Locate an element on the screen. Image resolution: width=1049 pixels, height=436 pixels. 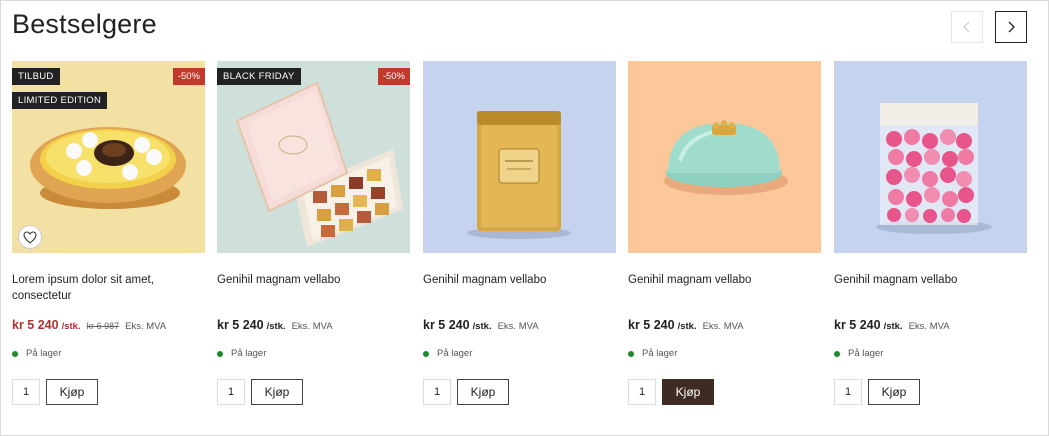
product-name: Lorem ipsum dolor sit amet, consectetur is located at coordinates (108, 288).